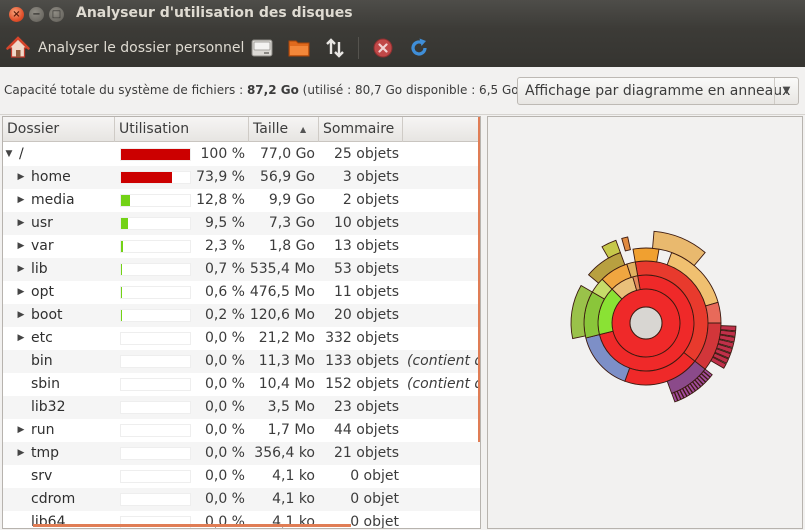 This screenshot has width=805, height=530. I want to click on scan-remote-button, so click(335, 48).